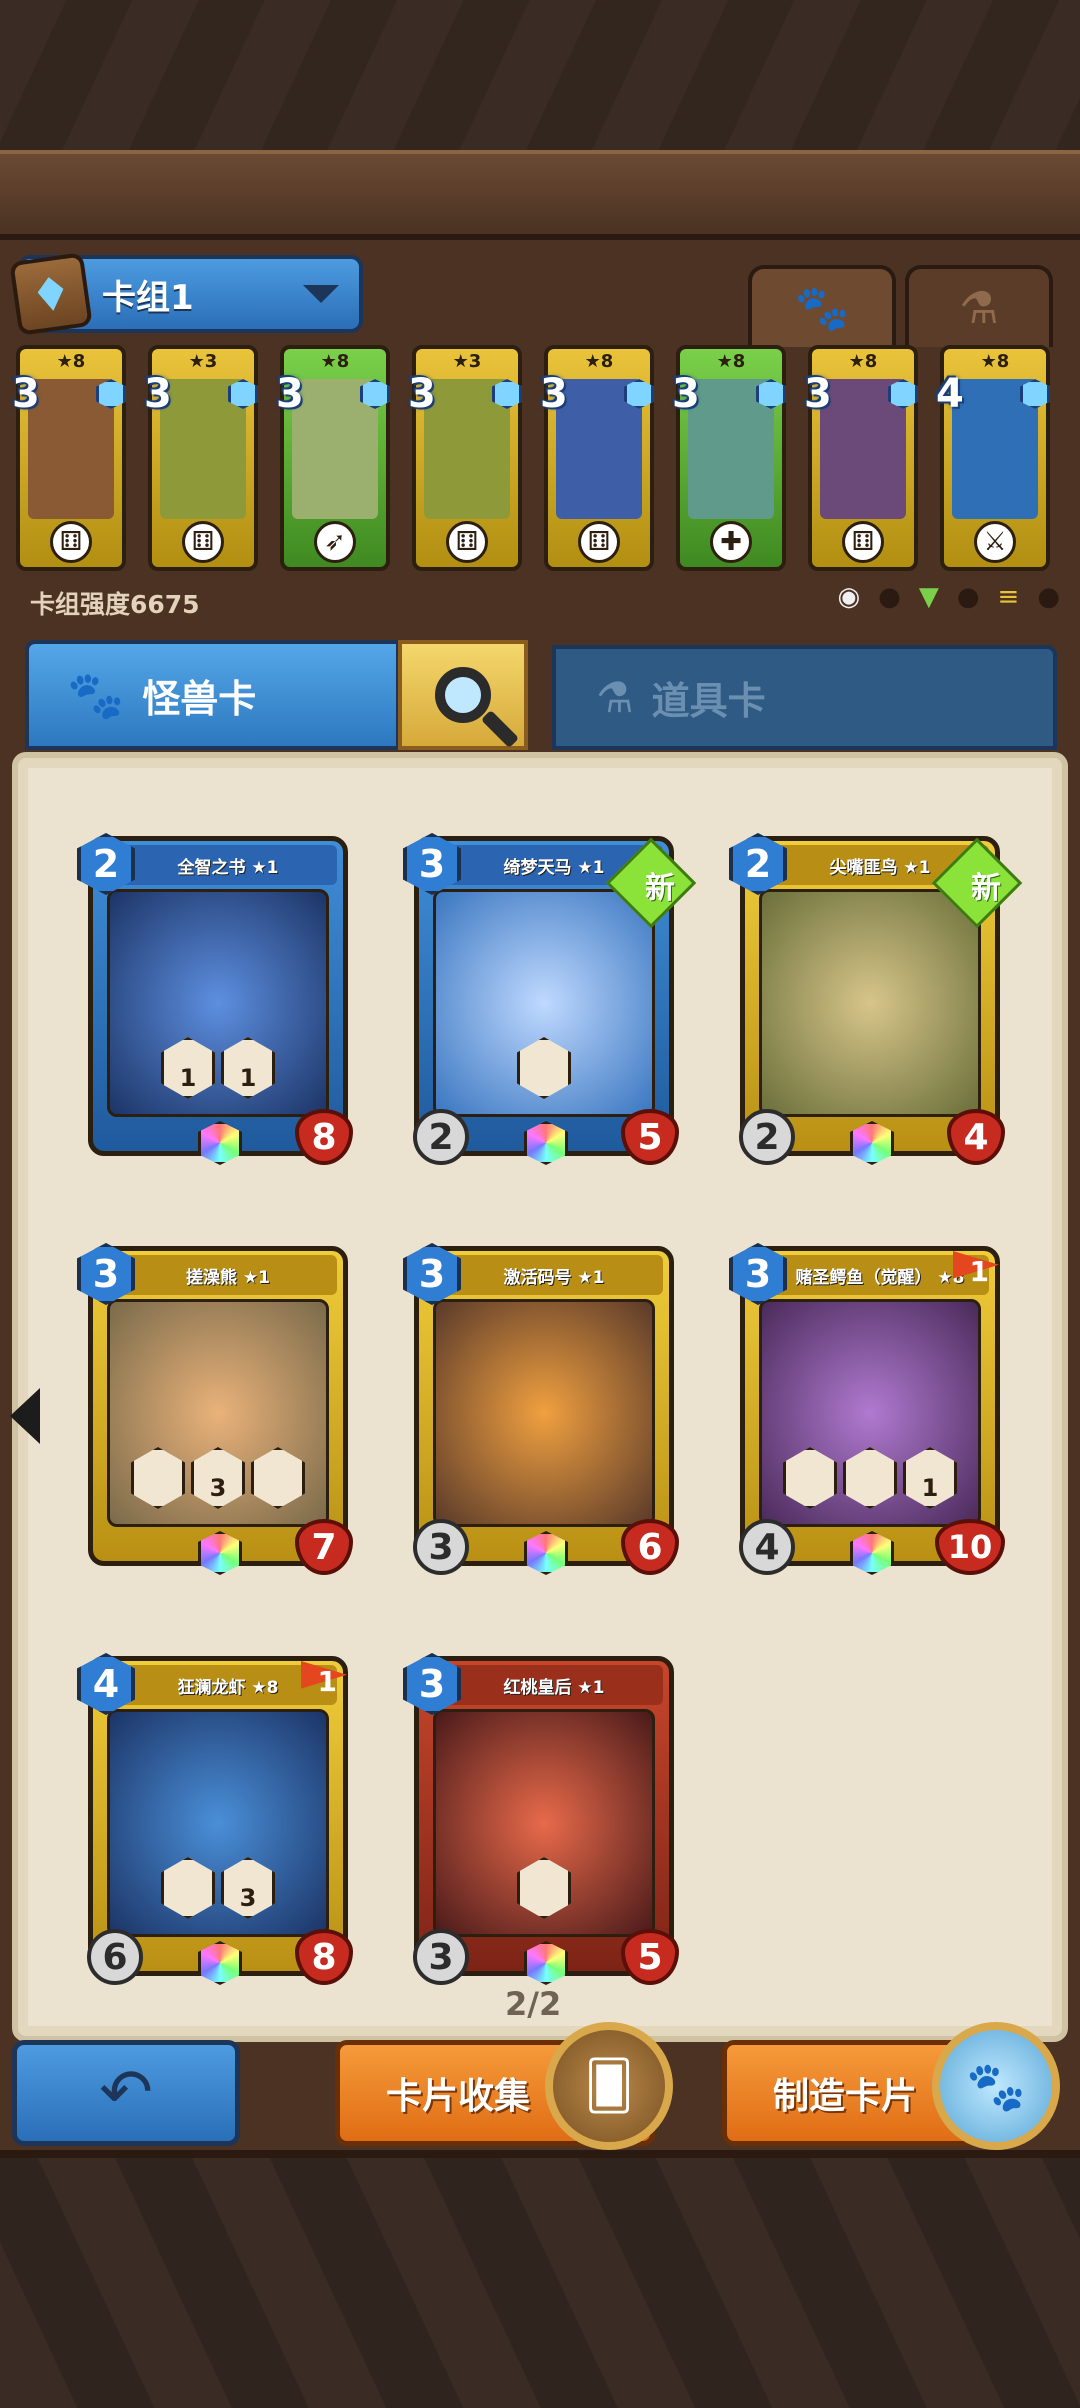  What do you see at coordinates (1009, 597) in the screenshot?
I see `tornado-icon: ≡` at bounding box center [1009, 597].